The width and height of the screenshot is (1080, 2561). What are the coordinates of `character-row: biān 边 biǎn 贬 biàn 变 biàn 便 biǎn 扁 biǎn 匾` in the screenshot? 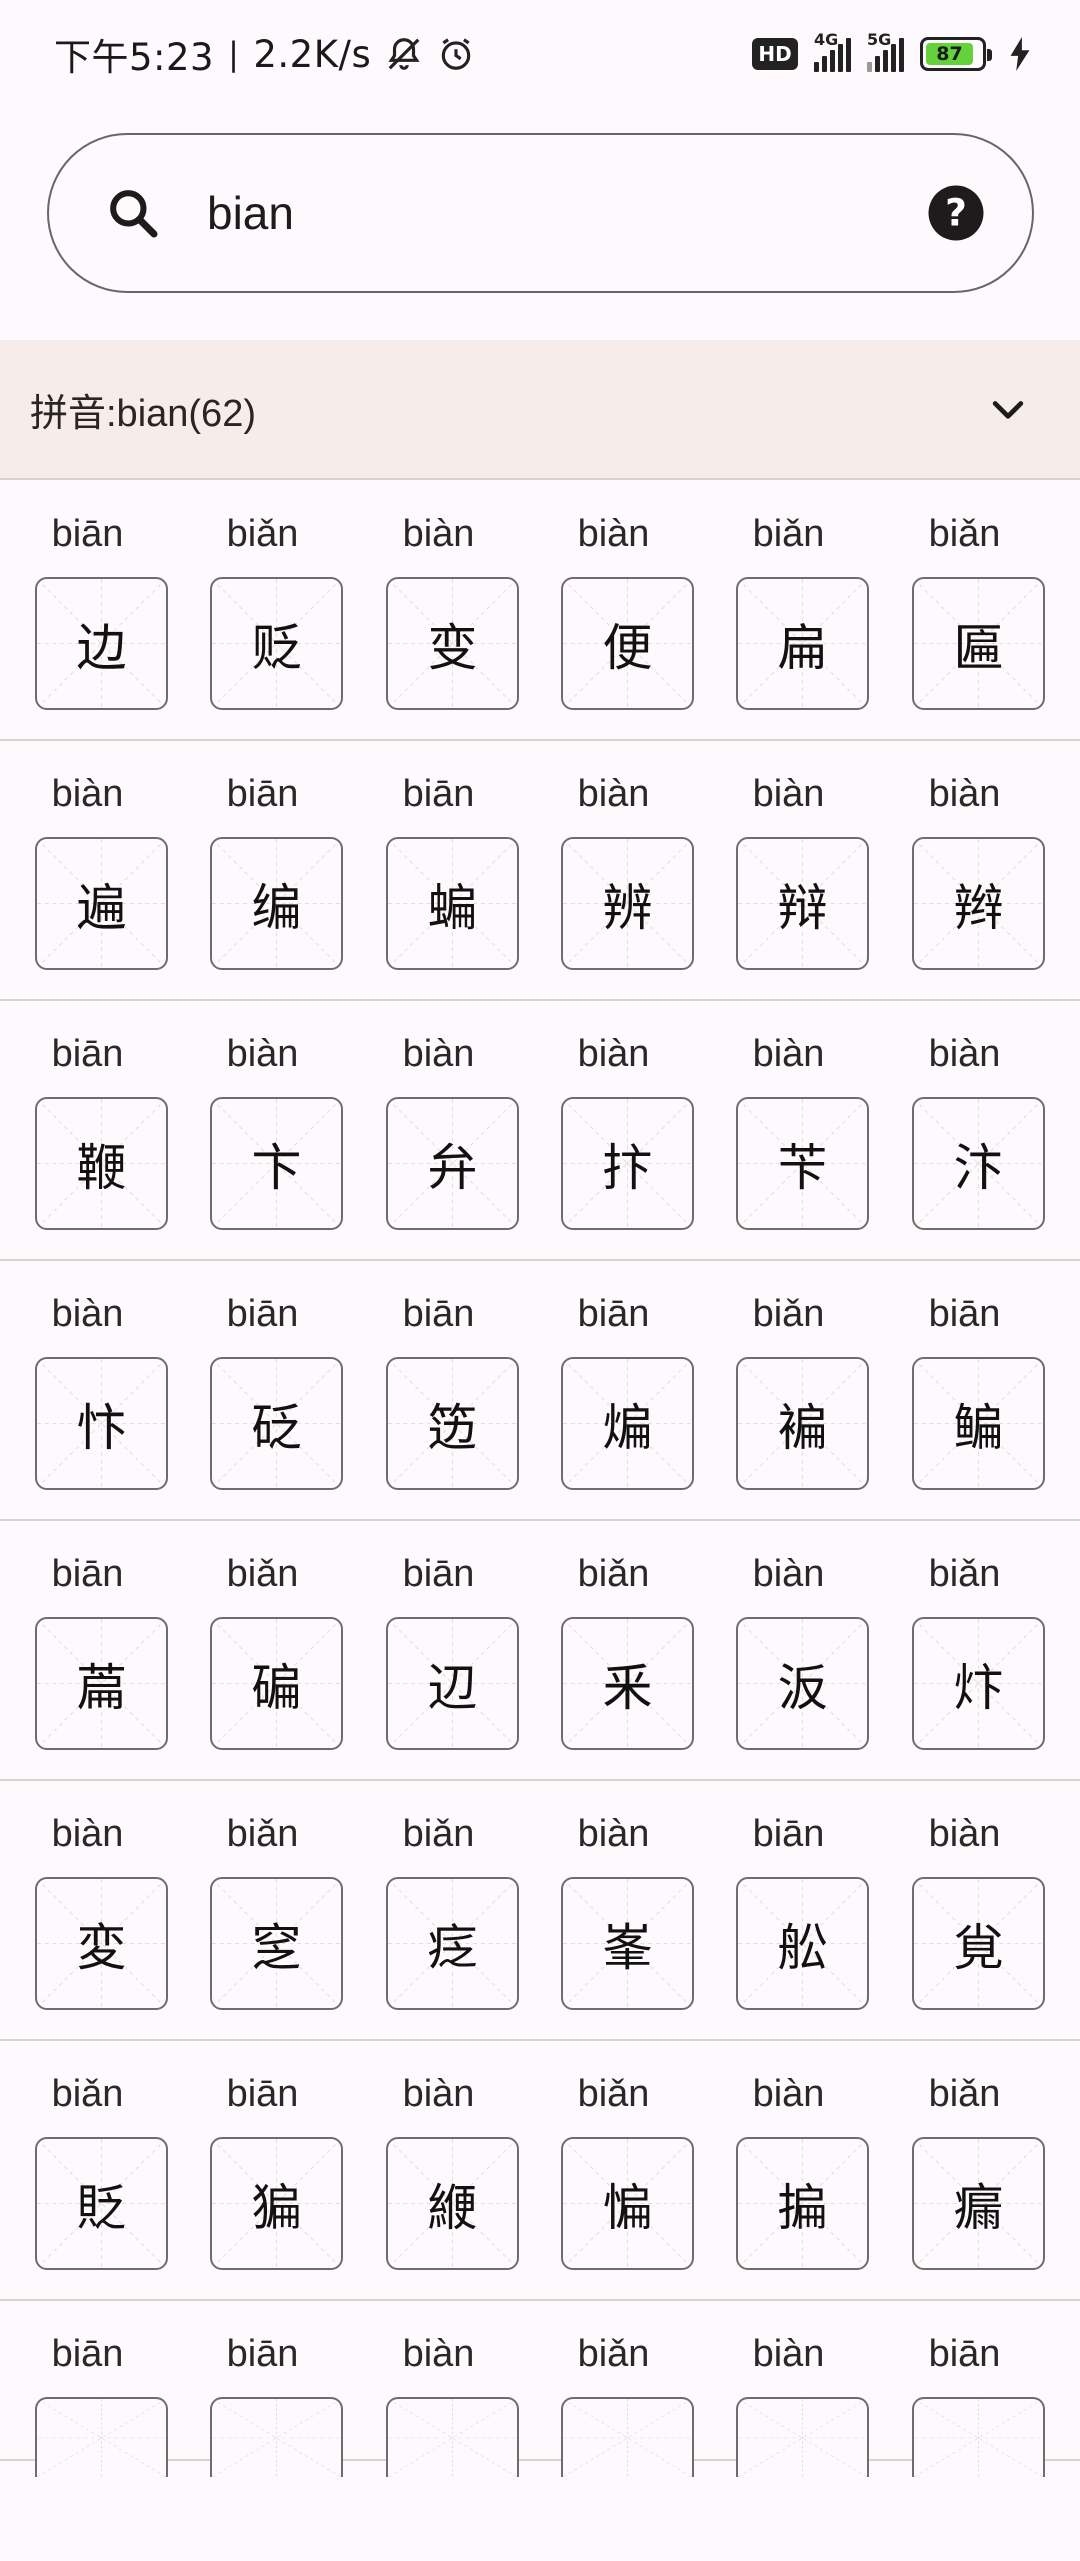 It's located at (540, 611).